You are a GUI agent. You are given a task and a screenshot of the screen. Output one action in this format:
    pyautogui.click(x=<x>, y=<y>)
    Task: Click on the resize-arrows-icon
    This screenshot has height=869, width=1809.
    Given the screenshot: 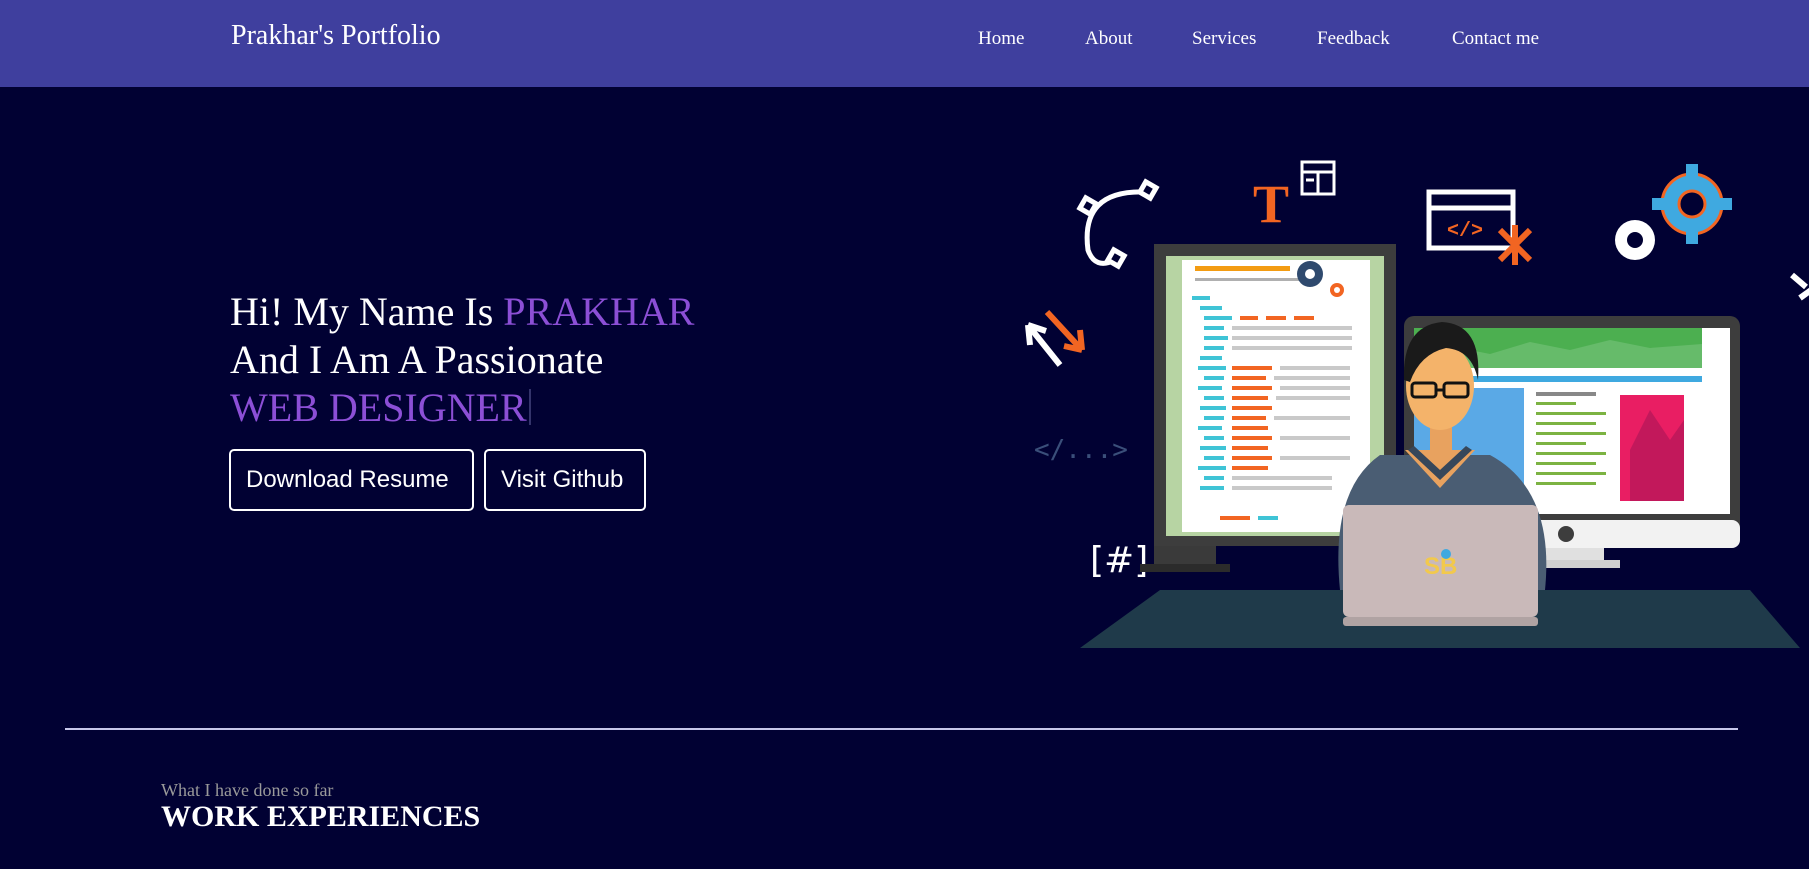 What is the action you would take?
    pyautogui.click(x=1055, y=338)
    